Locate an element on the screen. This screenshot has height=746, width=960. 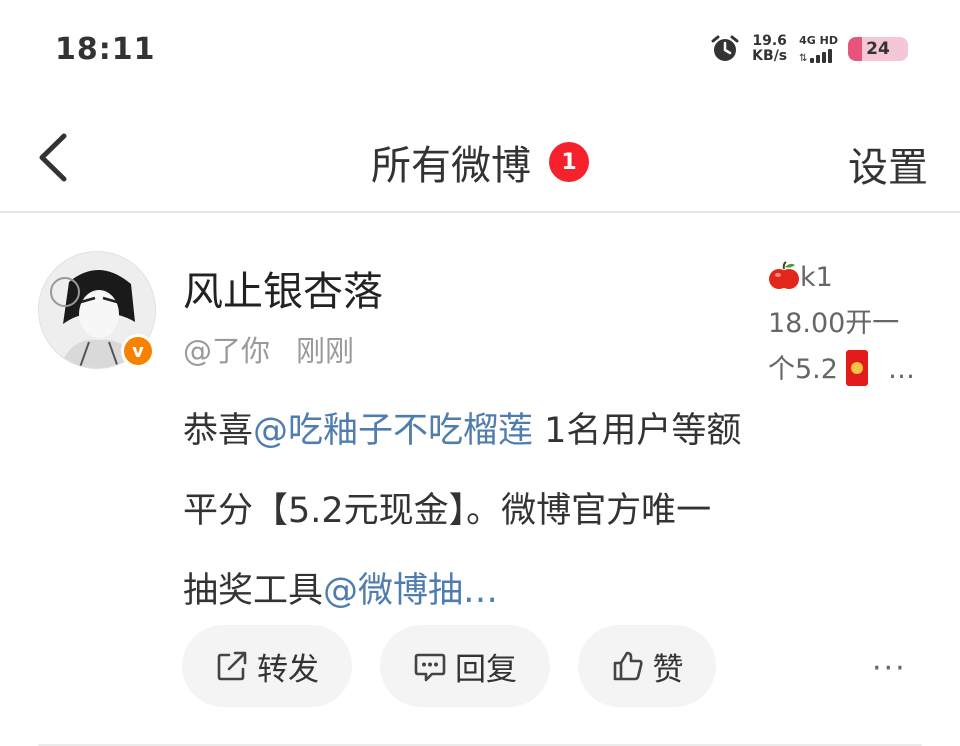
like-button: 赞 is located at coordinates (647, 666).